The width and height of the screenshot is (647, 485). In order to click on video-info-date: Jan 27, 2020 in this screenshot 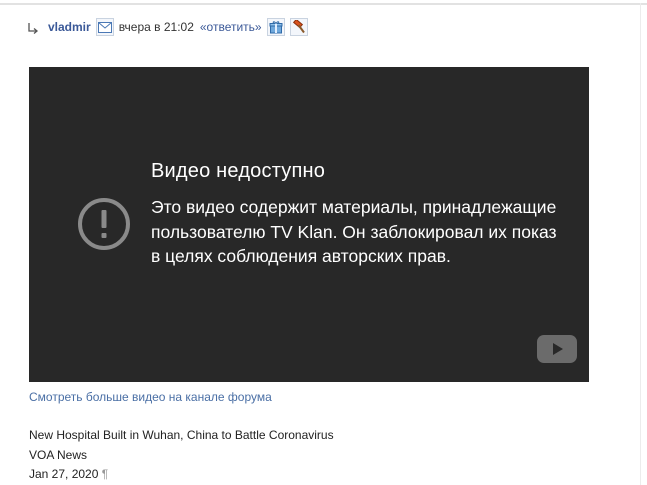, I will do `click(64, 474)`.